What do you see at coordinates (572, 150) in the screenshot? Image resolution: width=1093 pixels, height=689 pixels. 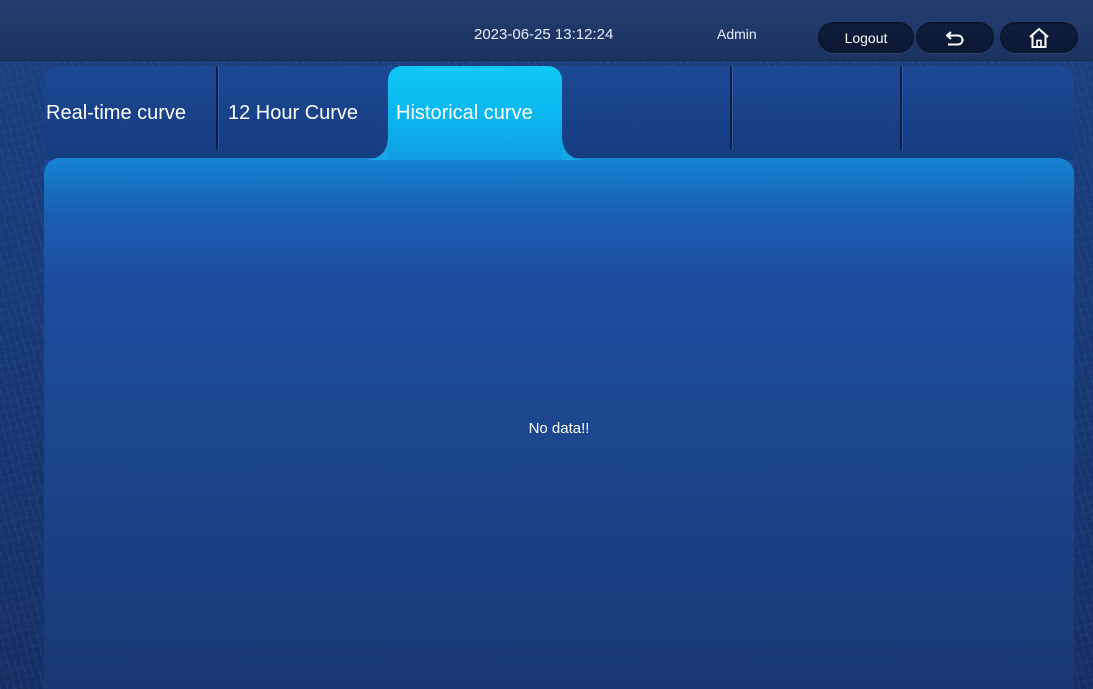 I see `tab-corner-right` at bounding box center [572, 150].